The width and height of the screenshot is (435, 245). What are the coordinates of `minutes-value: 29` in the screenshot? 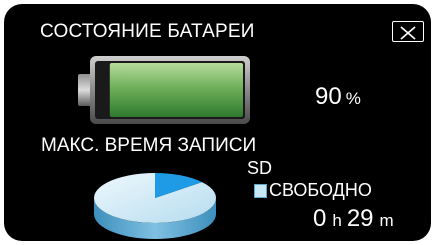 It's located at (360, 218).